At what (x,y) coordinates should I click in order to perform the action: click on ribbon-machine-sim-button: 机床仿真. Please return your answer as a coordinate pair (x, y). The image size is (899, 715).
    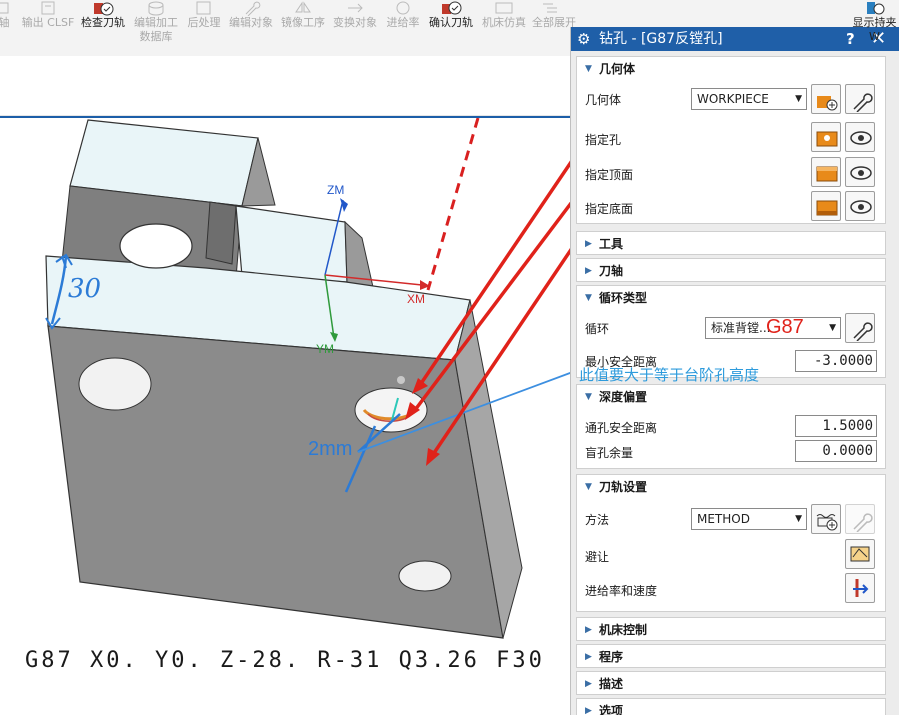
    Looking at the image, I should click on (504, 28).